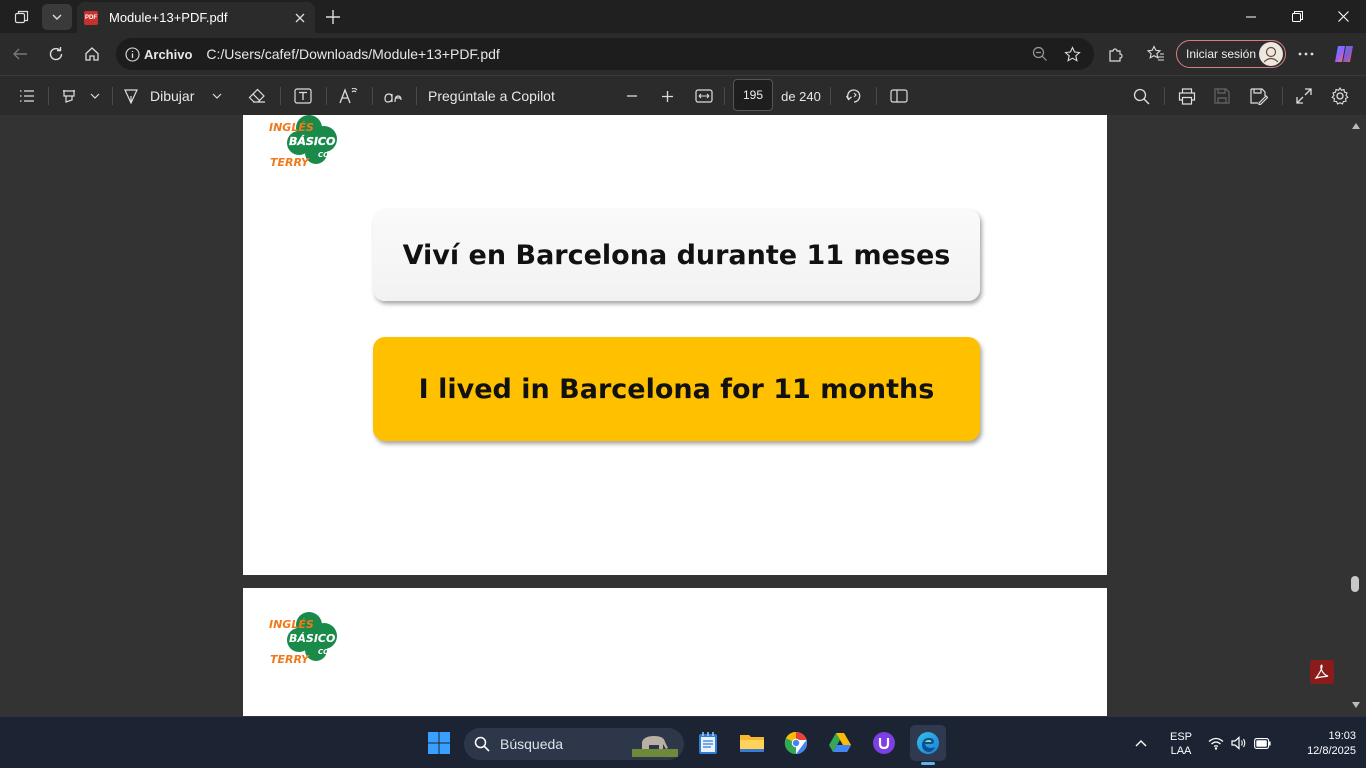 The image size is (1366, 768). Describe the element at coordinates (303, 96) in the screenshot. I see `add-text-icon` at that location.